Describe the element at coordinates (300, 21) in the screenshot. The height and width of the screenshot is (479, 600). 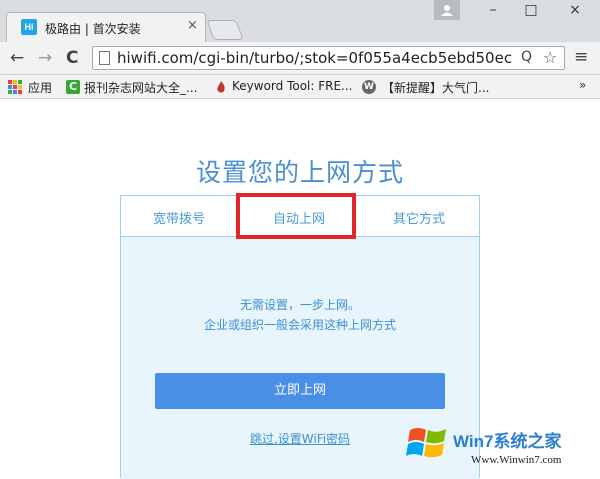
I see `tab-strip: Hi 极路由 | 首次安装 × – □ ×` at that location.